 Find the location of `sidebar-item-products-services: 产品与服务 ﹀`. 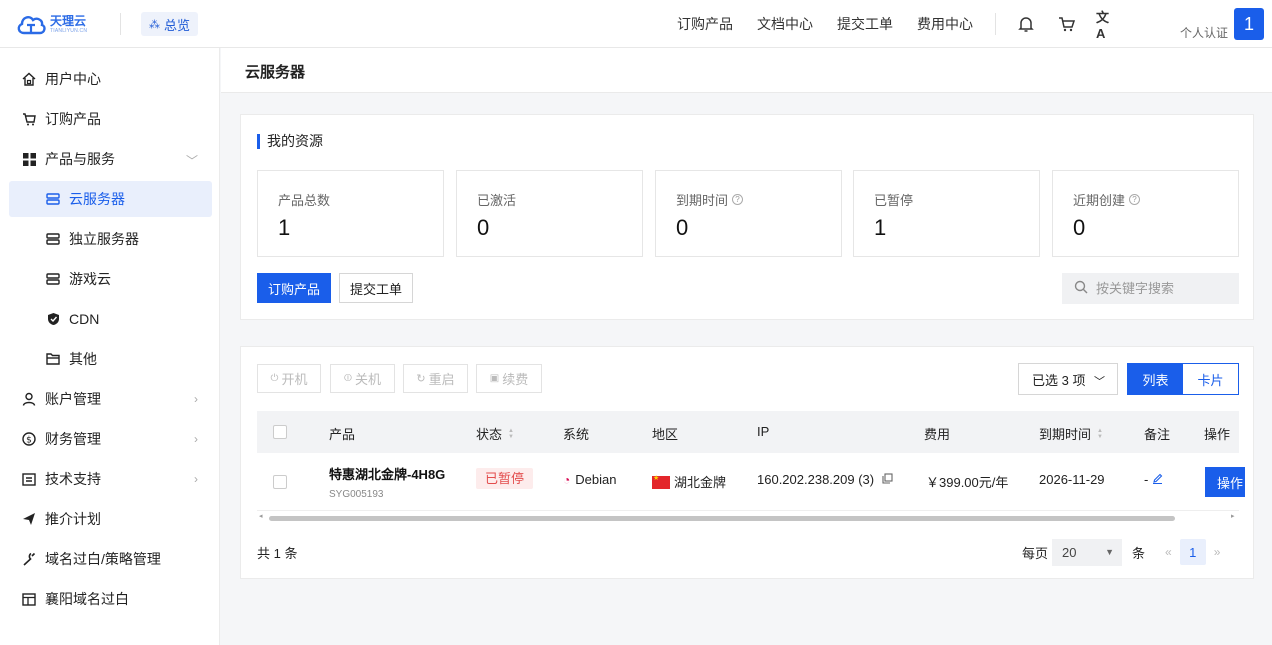

sidebar-item-products-services: 产品与服务 ﹀ is located at coordinates (110, 159).